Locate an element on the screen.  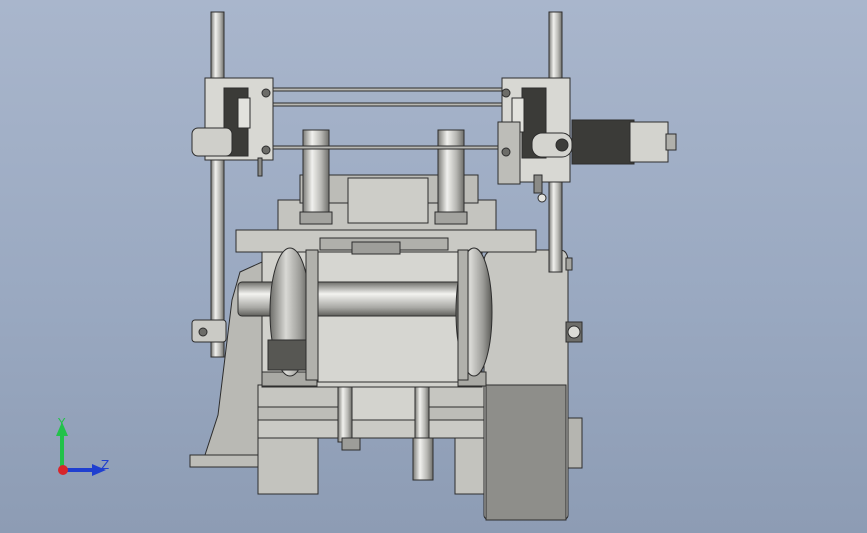
left-wheel is located at coordinates (293, 314).